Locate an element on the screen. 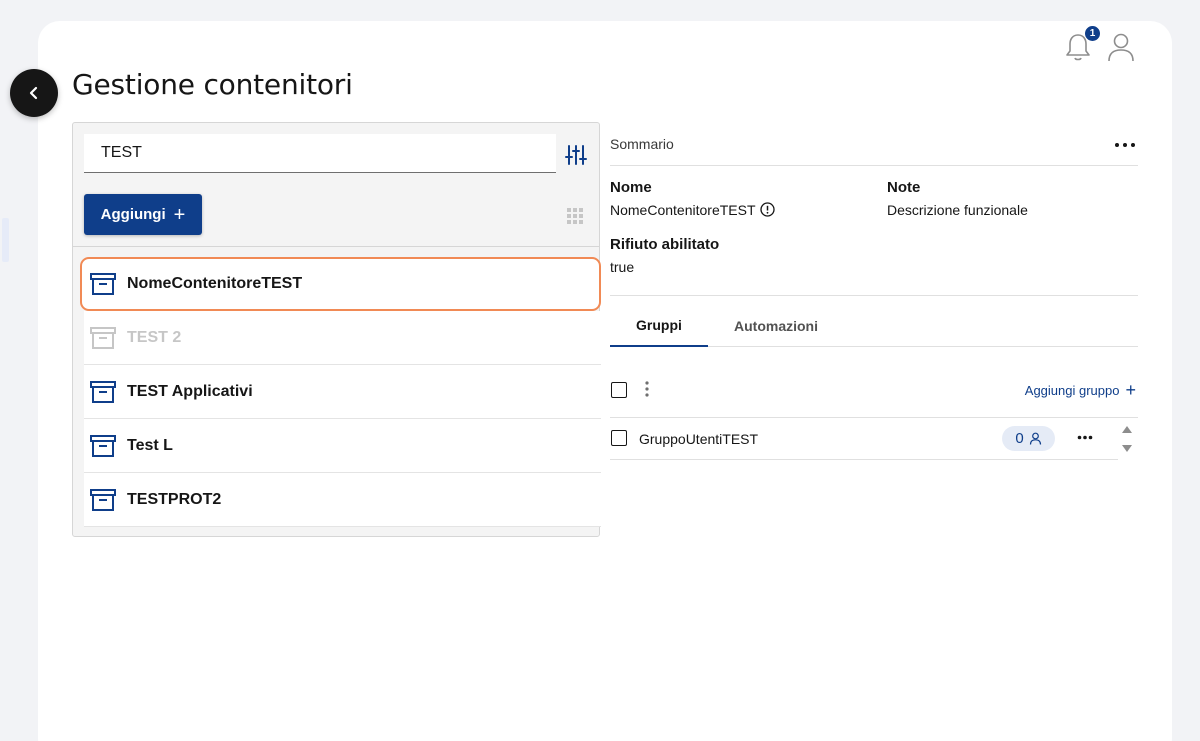 This screenshot has height=741, width=1200. tab-bar: Gruppi Automazioni is located at coordinates (874, 326).